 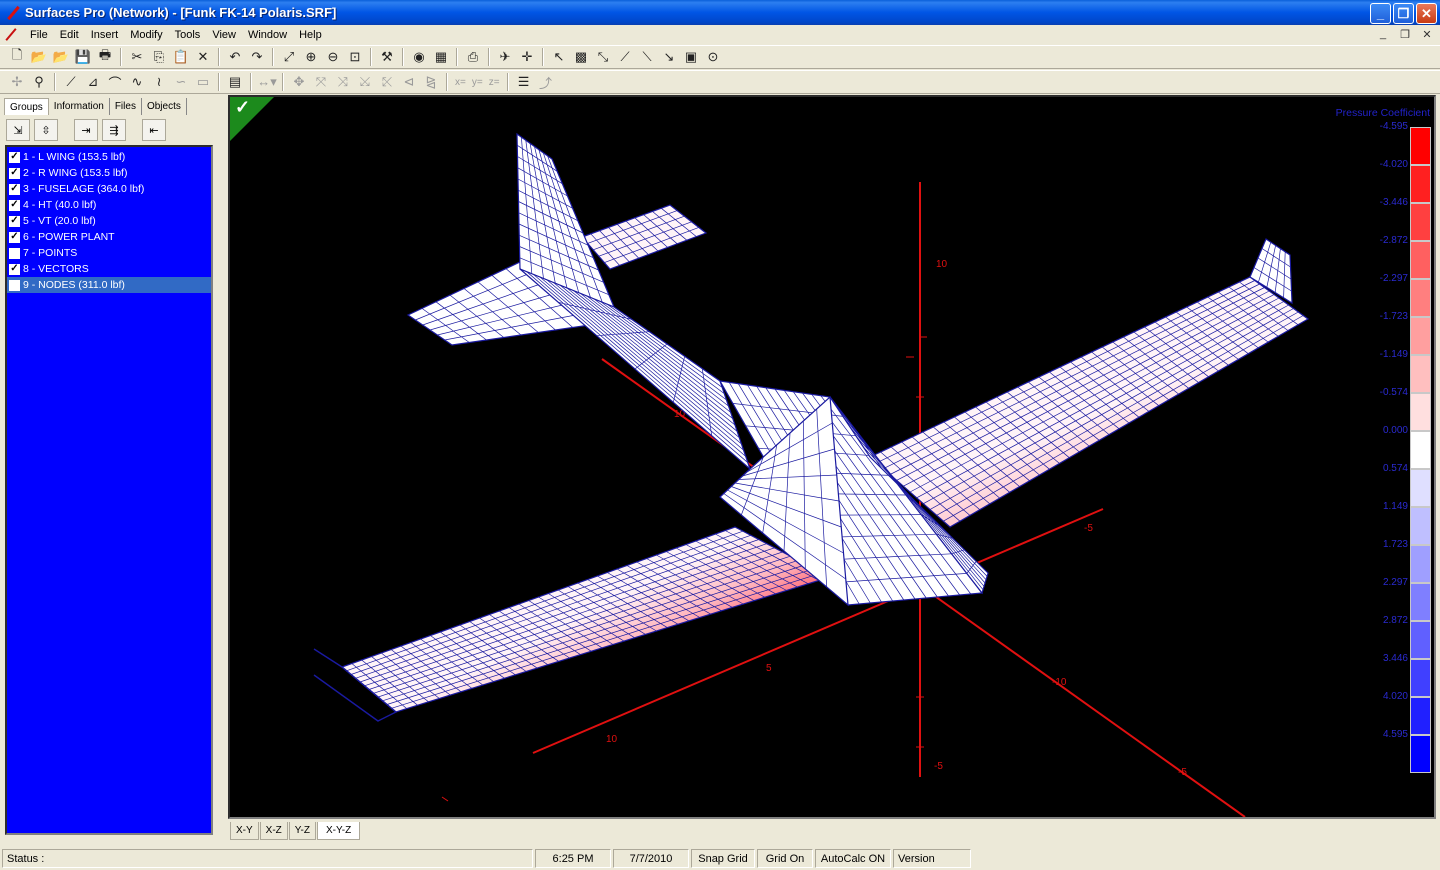 What do you see at coordinates (109, 269) in the screenshot?
I see `group-row: ✓ 8 - VECTORS` at bounding box center [109, 269].